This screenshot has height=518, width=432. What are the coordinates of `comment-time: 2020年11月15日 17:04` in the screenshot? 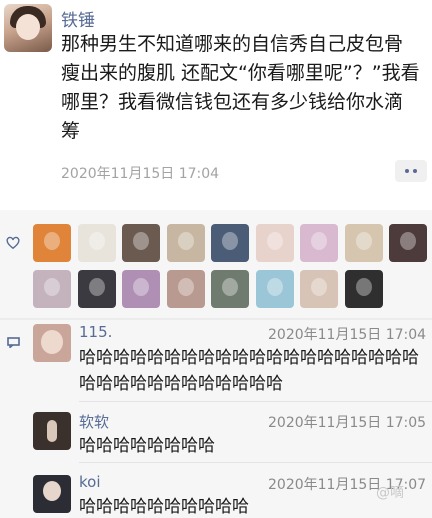 It's located at (347, 335).